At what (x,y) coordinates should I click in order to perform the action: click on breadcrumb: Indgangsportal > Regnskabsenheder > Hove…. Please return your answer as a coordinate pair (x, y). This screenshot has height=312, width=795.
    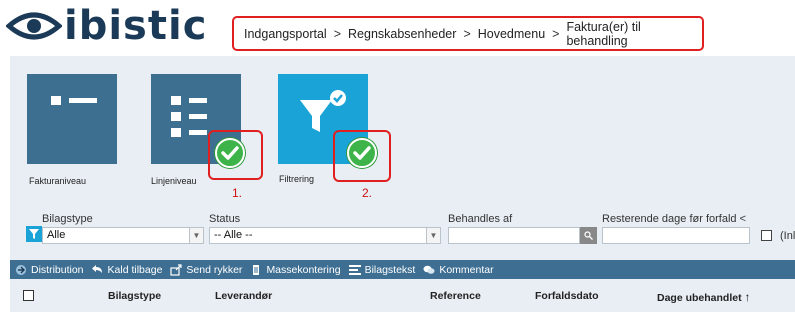
    Looking at the image, I should click on (468, 33).